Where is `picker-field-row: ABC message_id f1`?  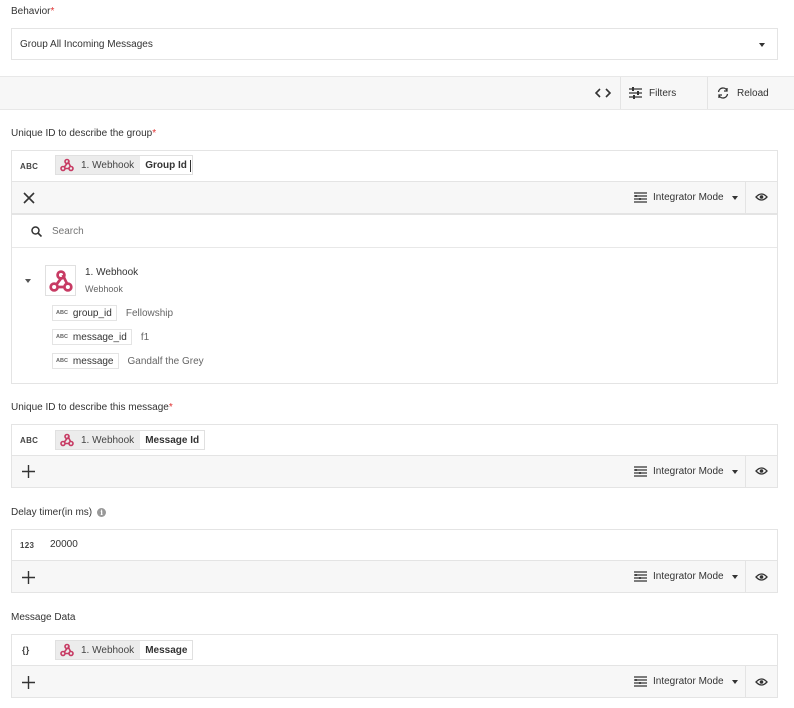
picker-field-row: ABC message_id f1 is located at coordinates (100, 337).